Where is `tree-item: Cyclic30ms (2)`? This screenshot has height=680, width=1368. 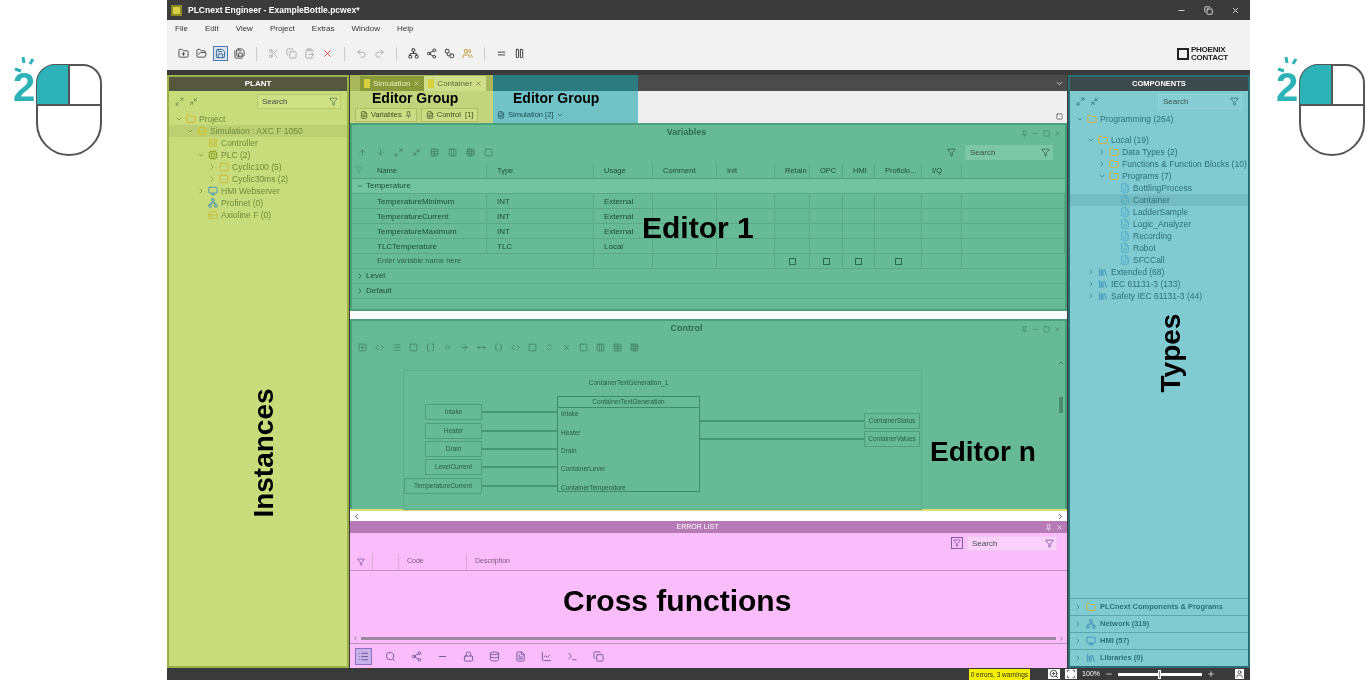
tree-item: Cyclic30ms (2) is located at coordinates (258, 179).